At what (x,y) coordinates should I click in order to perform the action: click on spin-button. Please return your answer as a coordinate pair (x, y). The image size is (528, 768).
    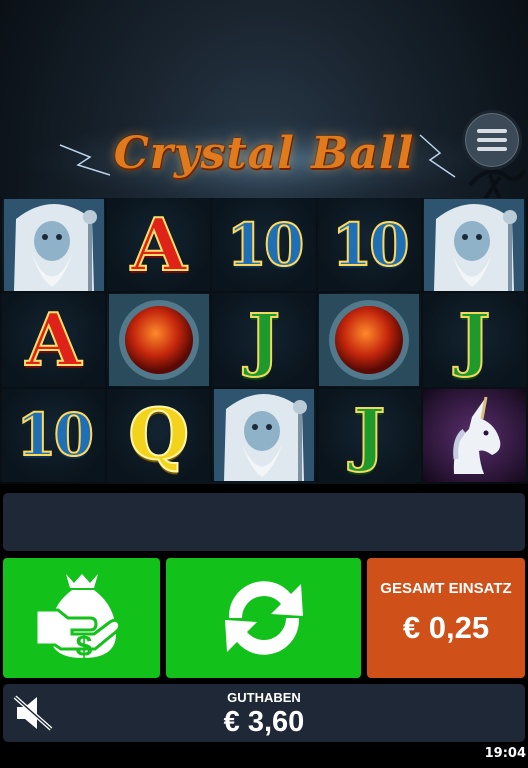
    Looking at the image, I should click on (263, 618).